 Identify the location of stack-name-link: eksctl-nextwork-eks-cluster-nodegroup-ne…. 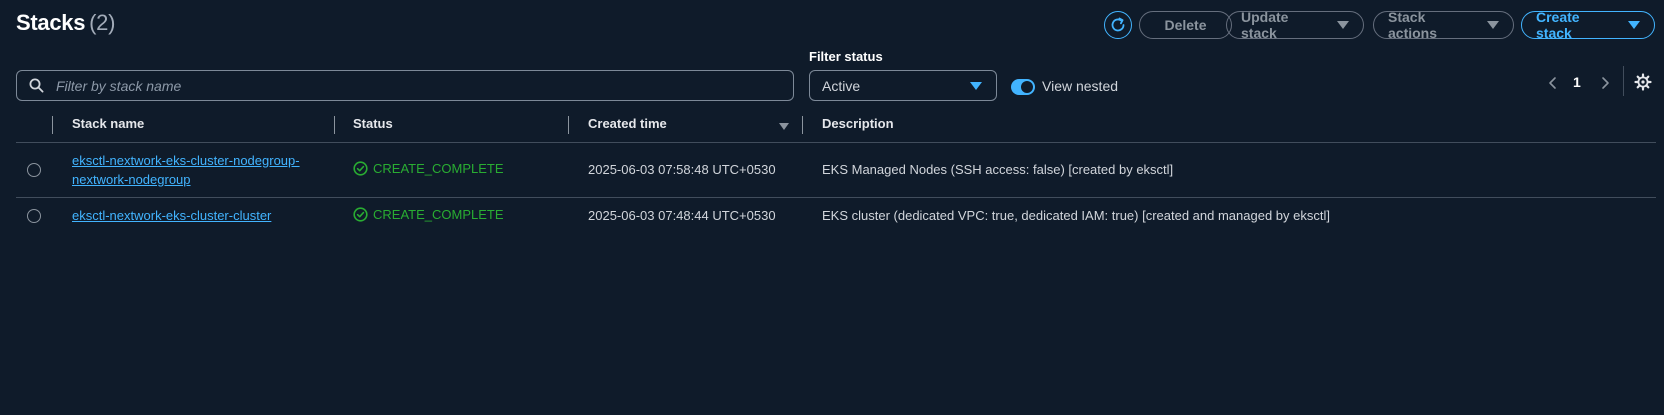
(202, 170).